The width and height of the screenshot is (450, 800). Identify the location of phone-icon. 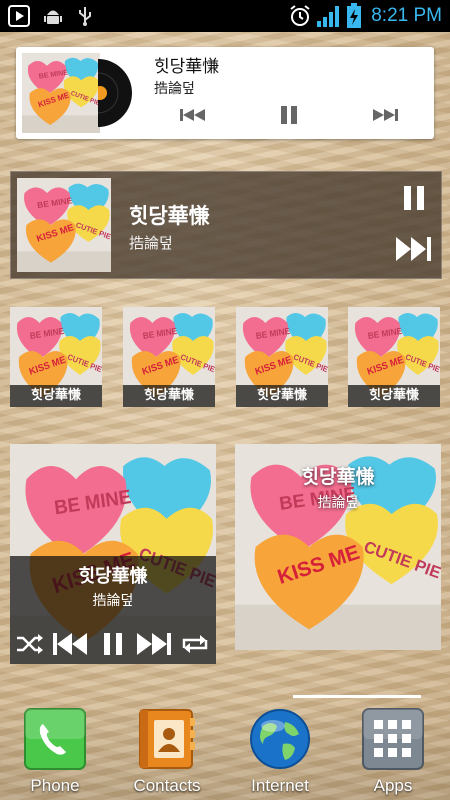
(55, 739).